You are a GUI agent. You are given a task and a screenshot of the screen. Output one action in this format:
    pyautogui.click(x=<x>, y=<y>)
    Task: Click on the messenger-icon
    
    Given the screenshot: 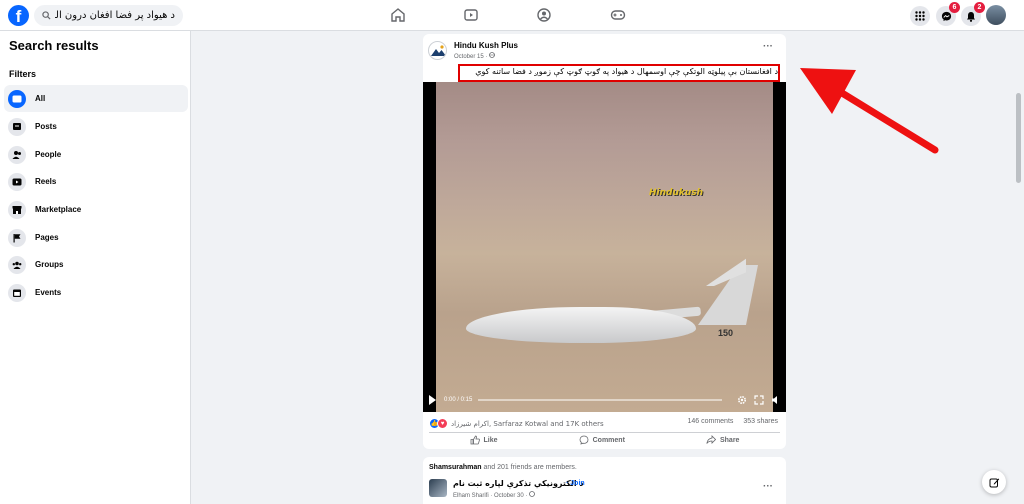 What is the action you would take?
    pyautogui.click(x=946, y=16)
    